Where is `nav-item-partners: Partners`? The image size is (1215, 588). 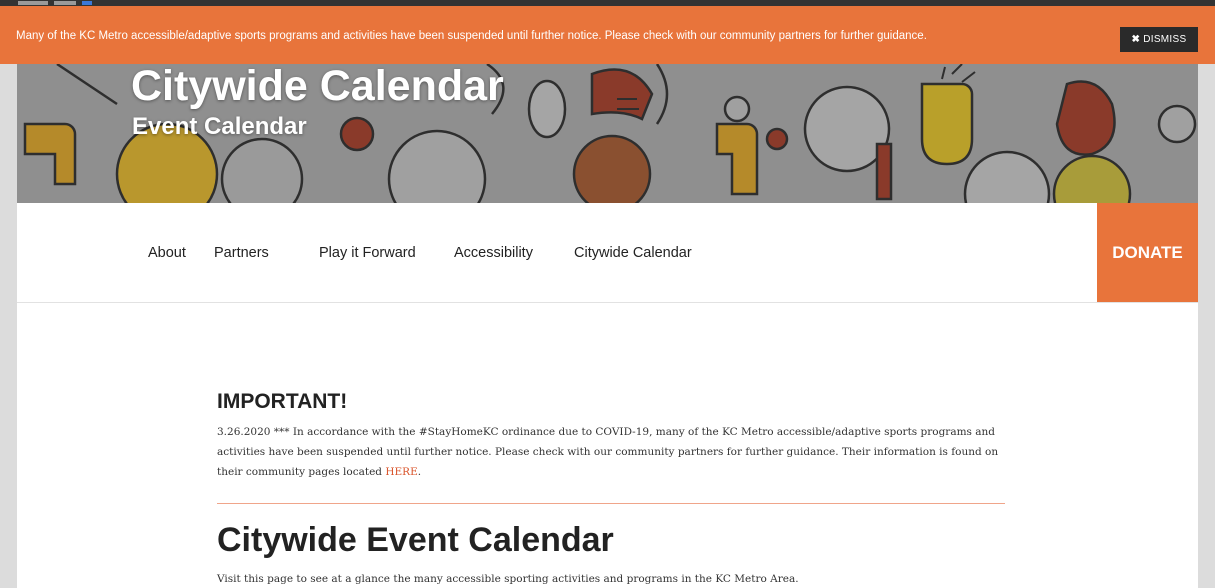
nav-item-partners: Partners is located at coordinates (241, 253).